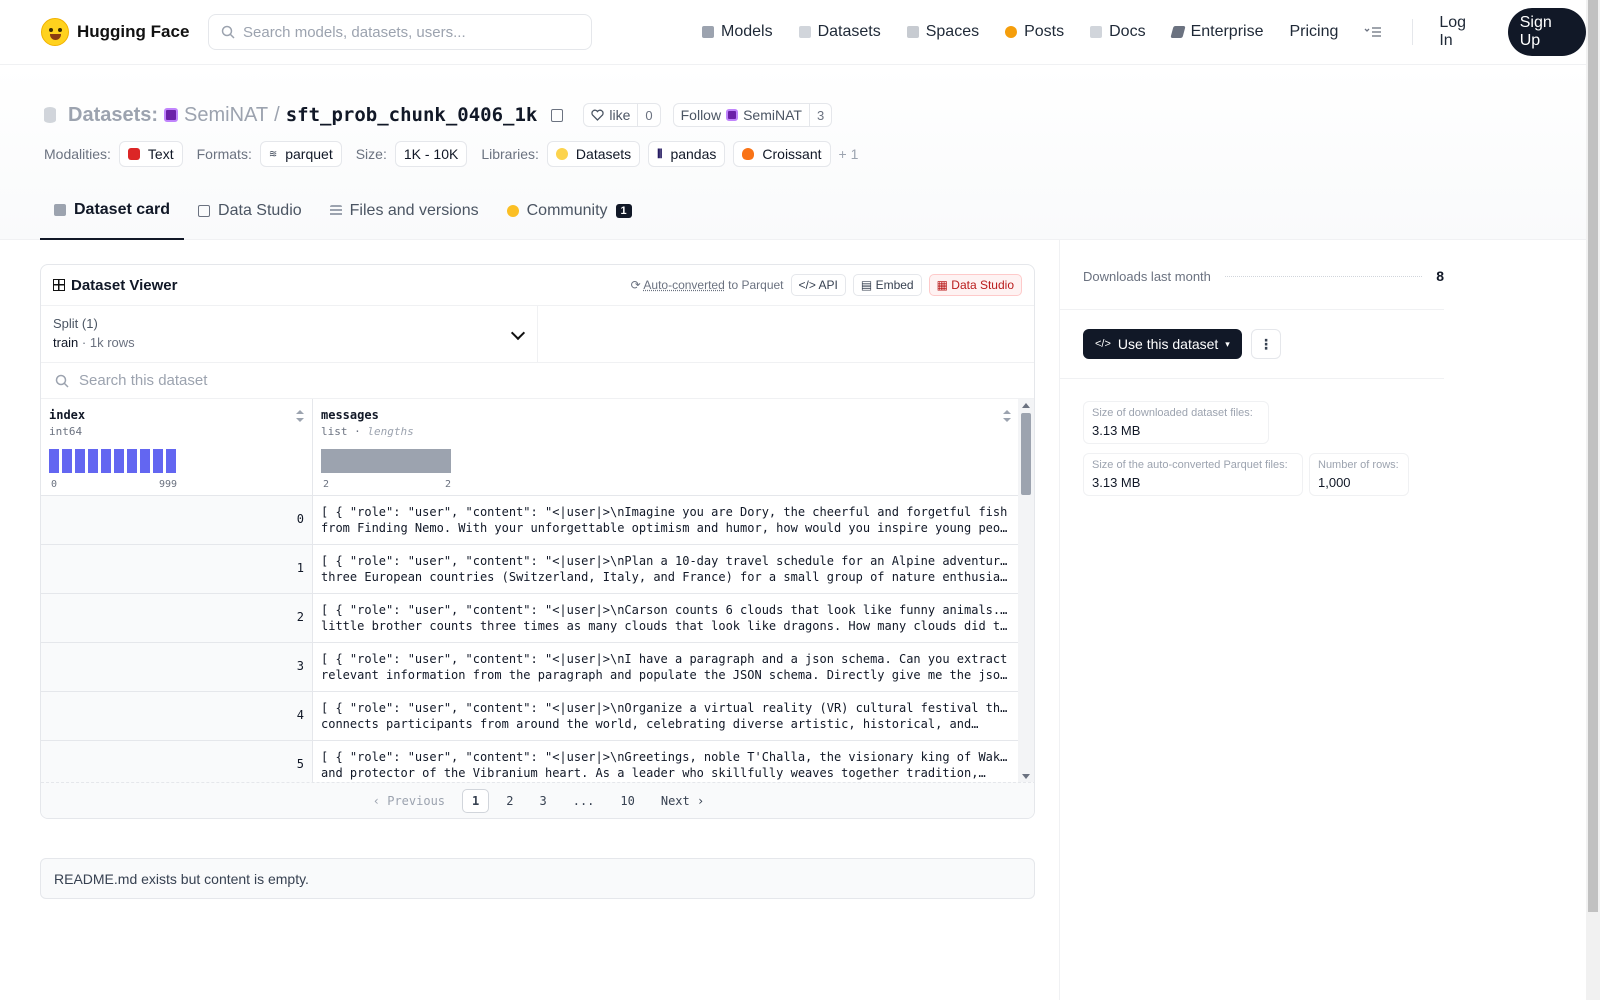 The width and height of the screenshot is (1600, 1000). Describe the element at coordinates (593, 154) in the screenshot. I see `tag-library-datasets: Datasets` at that location.